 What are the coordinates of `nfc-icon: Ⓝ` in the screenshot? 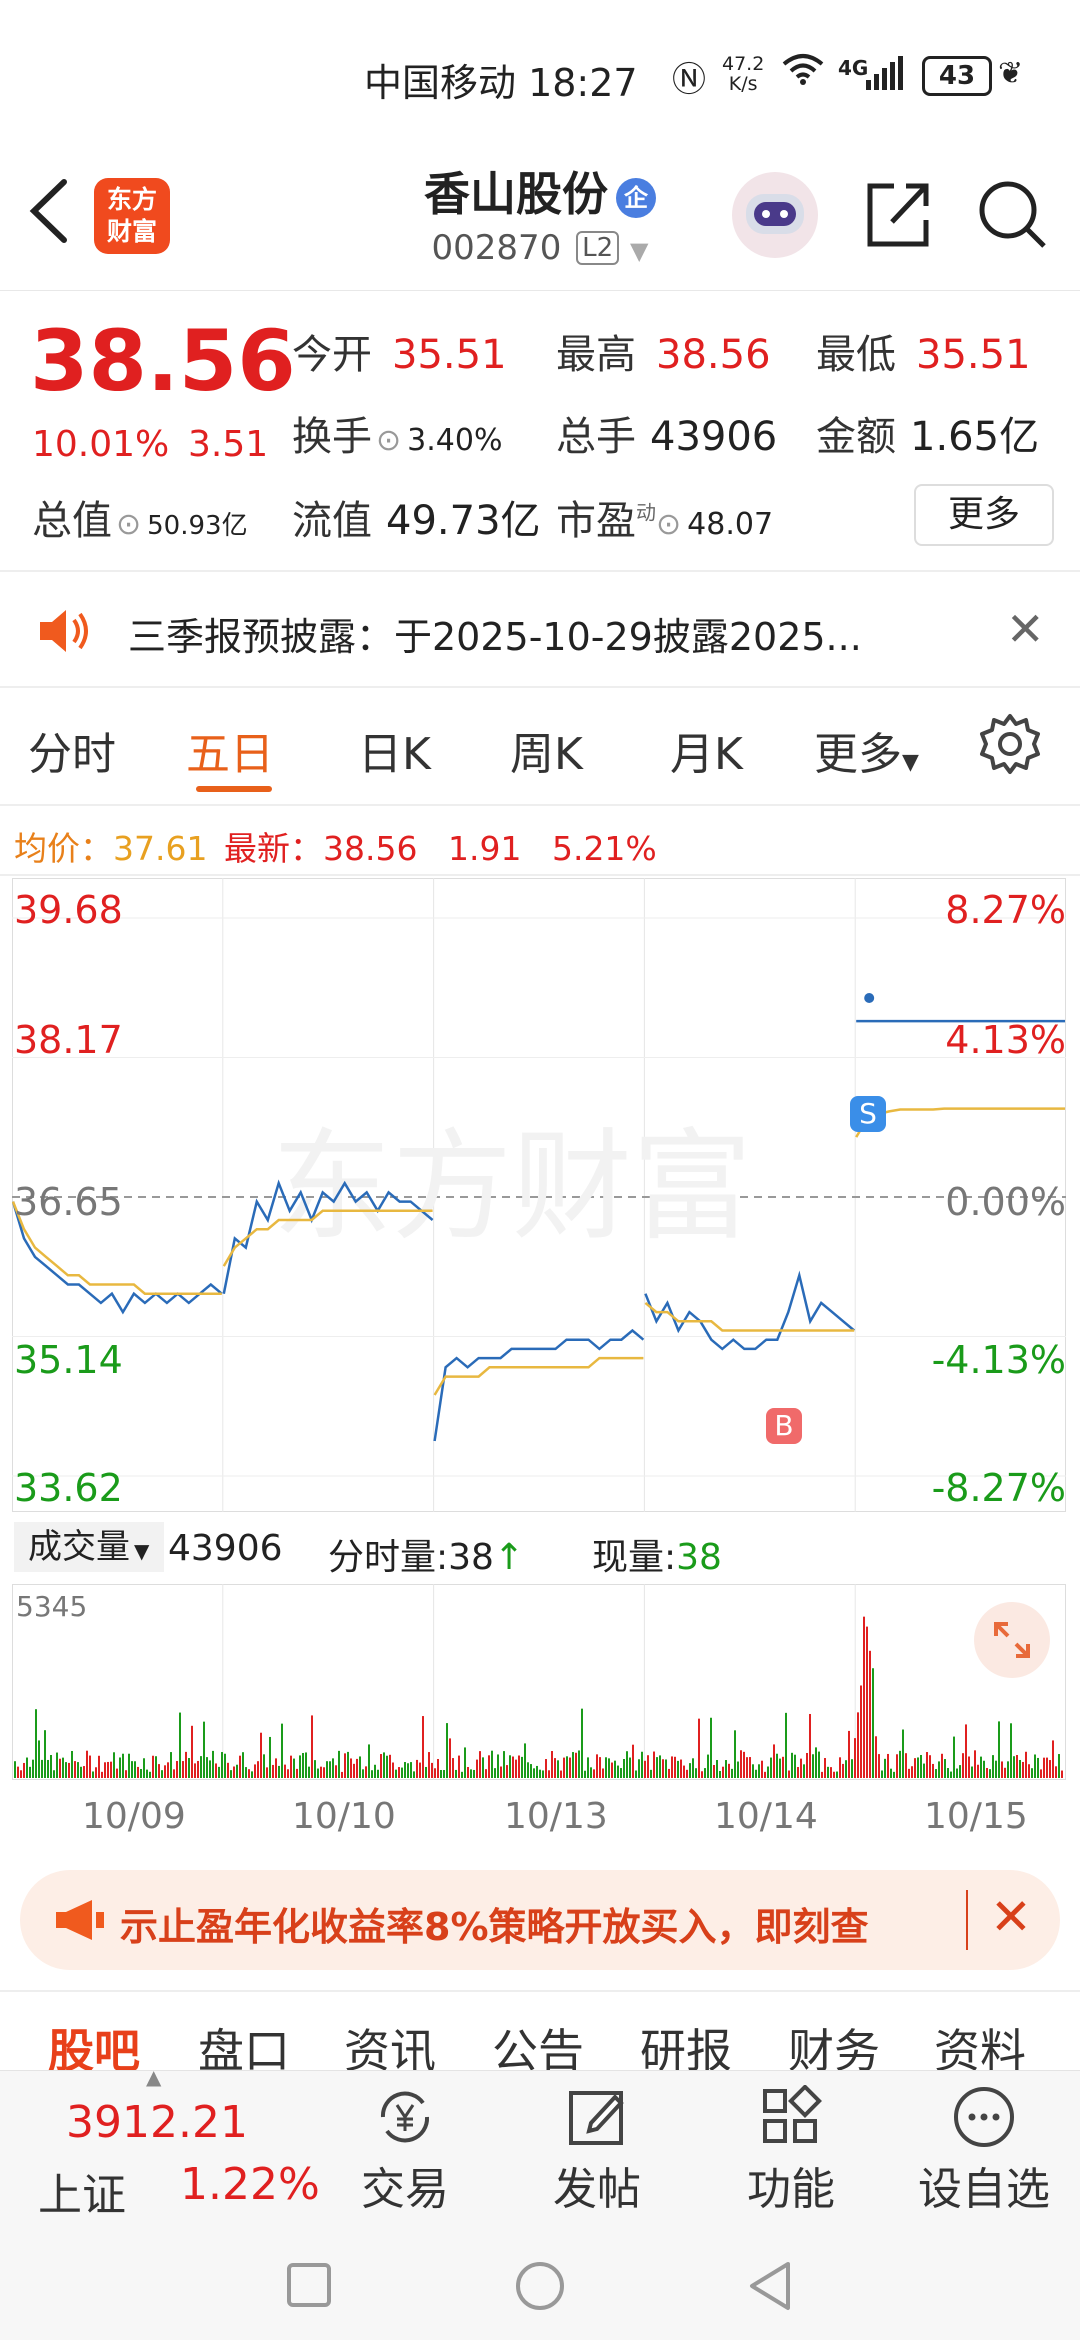 It's located at (689, 80).